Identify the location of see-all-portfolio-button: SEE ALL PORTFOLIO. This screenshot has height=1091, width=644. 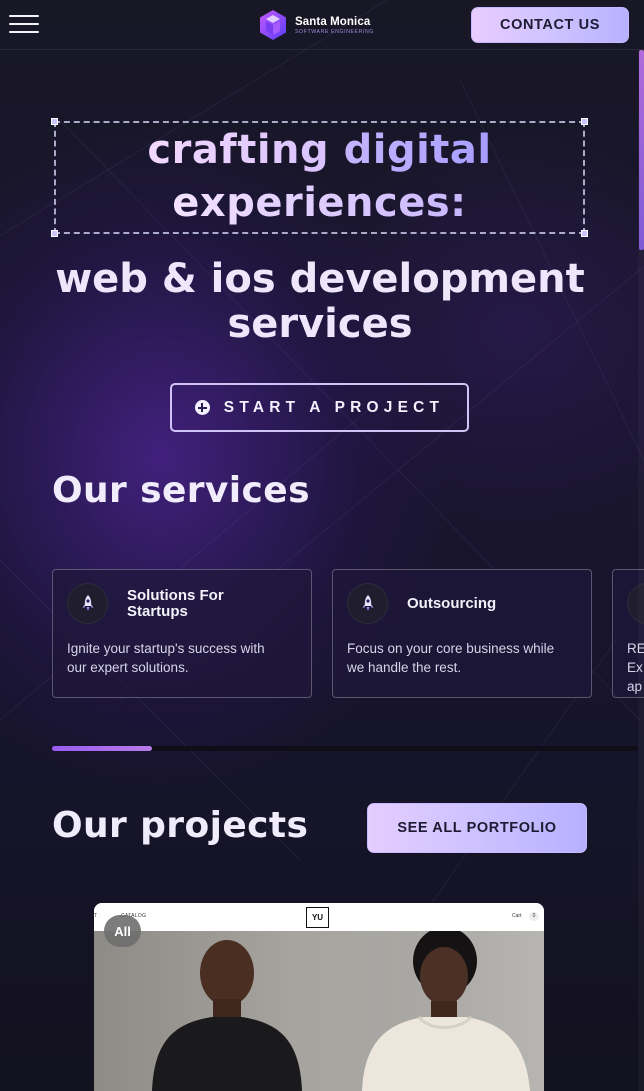
(477, 828).